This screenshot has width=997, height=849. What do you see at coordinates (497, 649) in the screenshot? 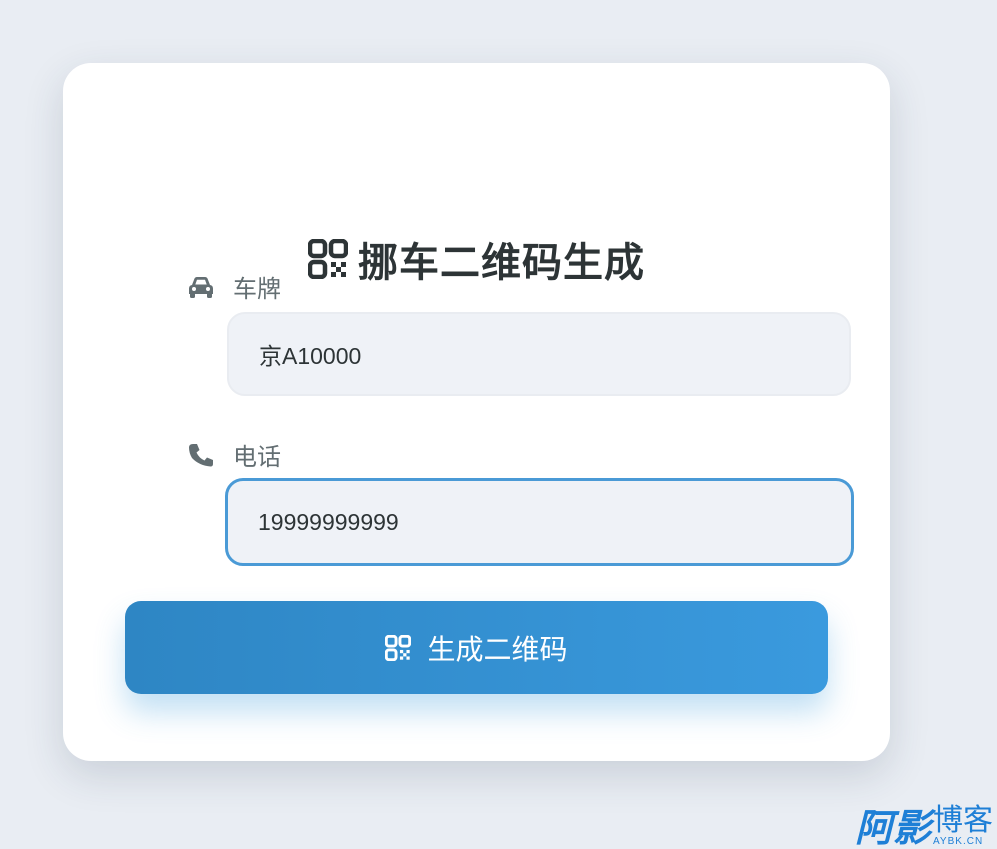
I see `generate-button-label: 生成二维码` at bounding box center [497, 649].